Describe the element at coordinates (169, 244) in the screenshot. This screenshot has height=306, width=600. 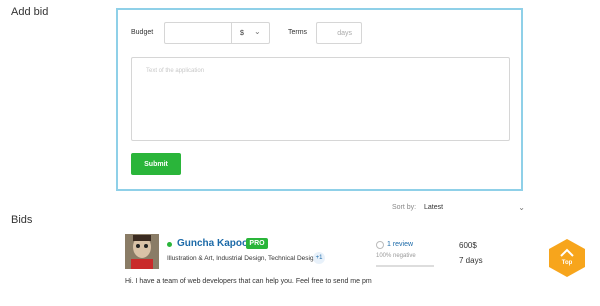
I see `online-dot-icon` at that location.